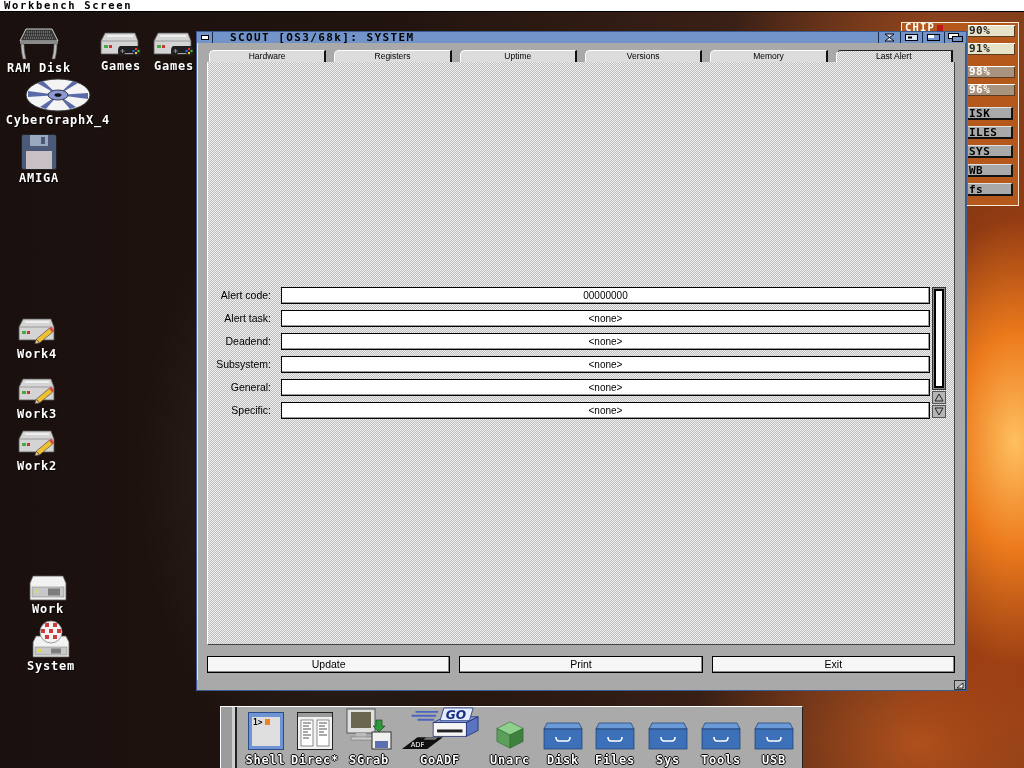  I want to click on indicator-square-icon, so click(940, 28).